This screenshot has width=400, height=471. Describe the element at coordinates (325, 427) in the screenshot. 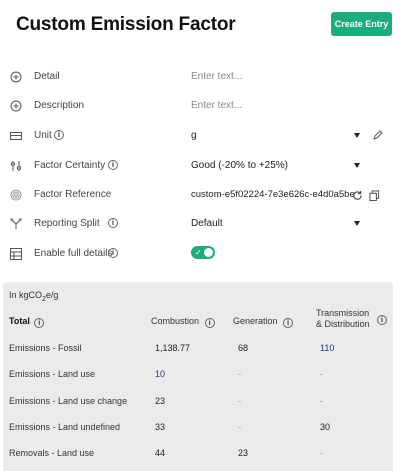

I see `transmission-cell: 30` at that location.